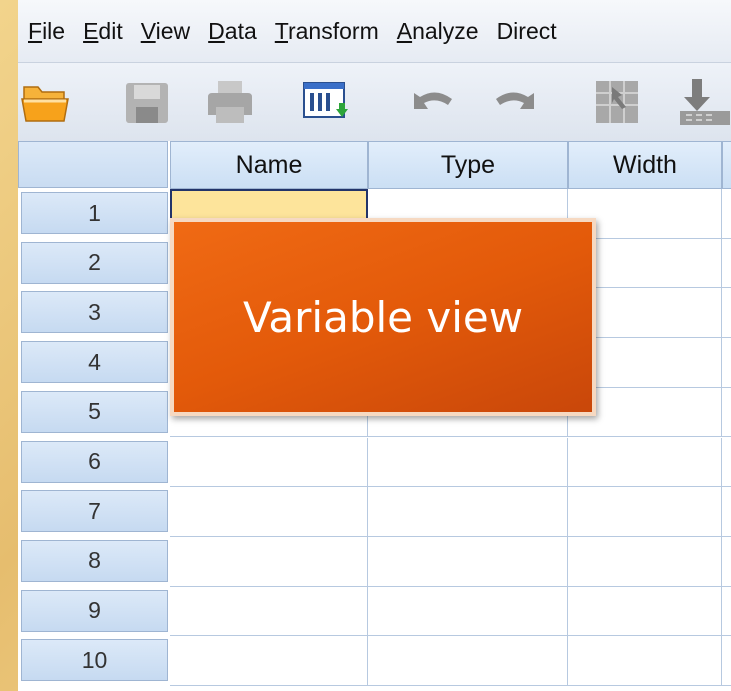 The image size is (731, 691). Describe the element at coordinates (726, 165) in the screenshot. I see `column-header-next` at that location.